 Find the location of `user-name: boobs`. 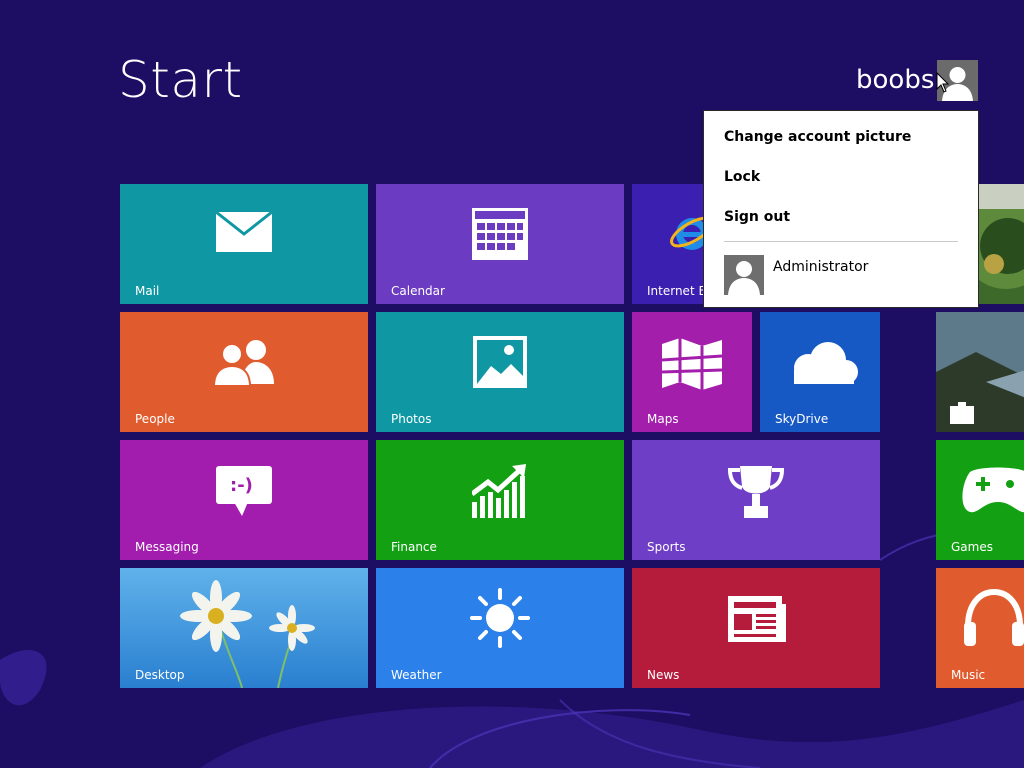

user-name: boobs is located at coordinates (895, 80).